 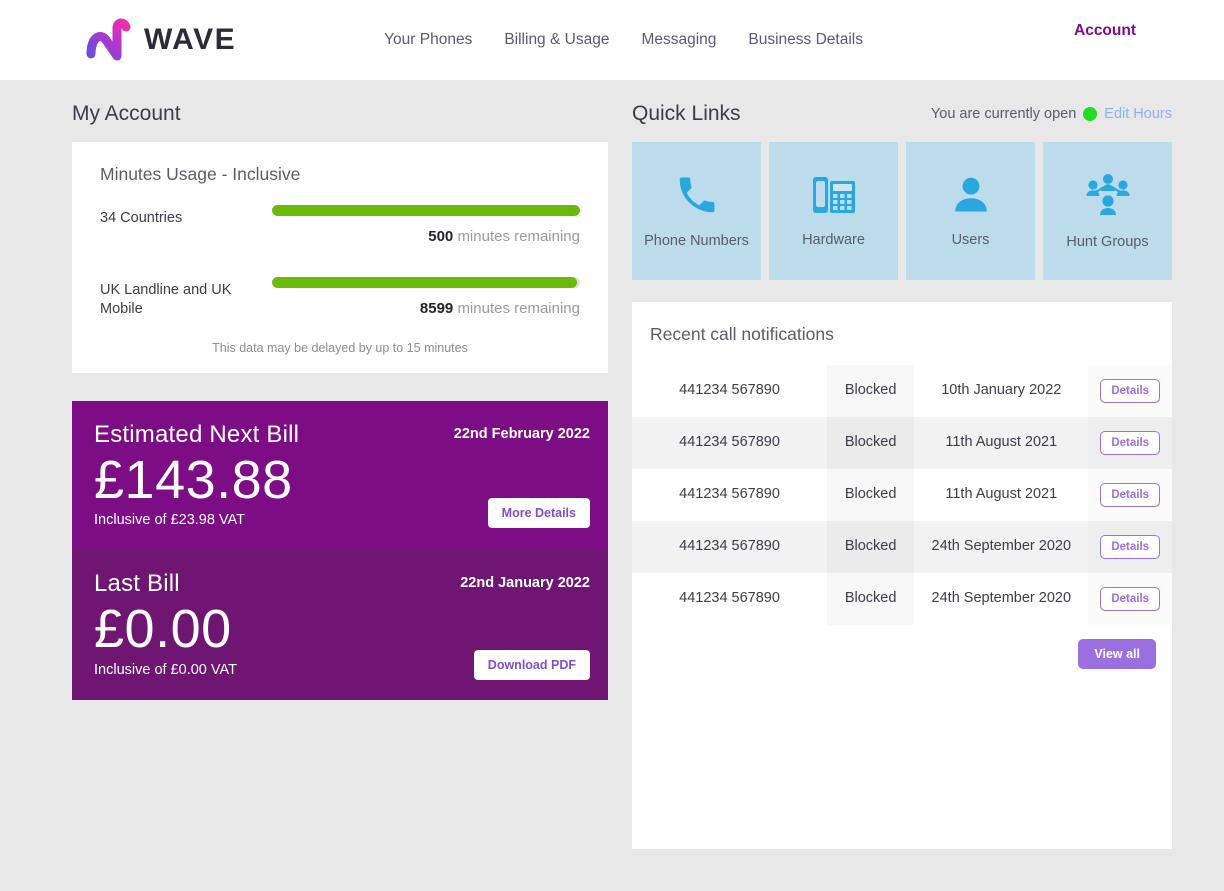 I want to click on nav-item-messaging: Messaging, so click(x=678, y=40).